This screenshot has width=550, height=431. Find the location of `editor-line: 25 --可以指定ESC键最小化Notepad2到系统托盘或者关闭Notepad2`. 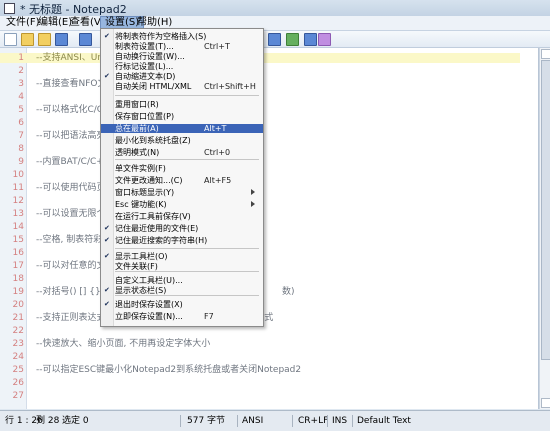

editor-line: 25 --可以指定ESC键最小化Notepad2到系统托盘或者关闭Notepad2 is located at coordinates (260, 370).